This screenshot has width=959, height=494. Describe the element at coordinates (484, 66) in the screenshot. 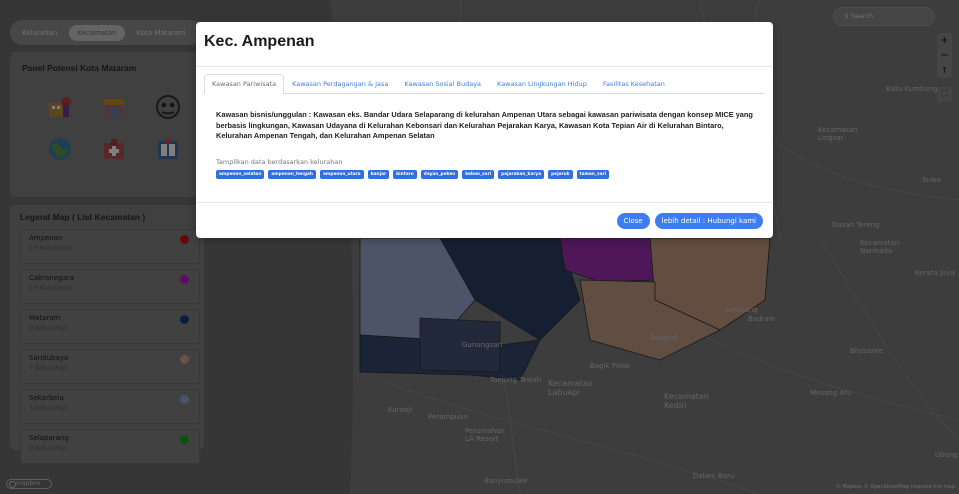

I see `modal-header-divider` at that location.